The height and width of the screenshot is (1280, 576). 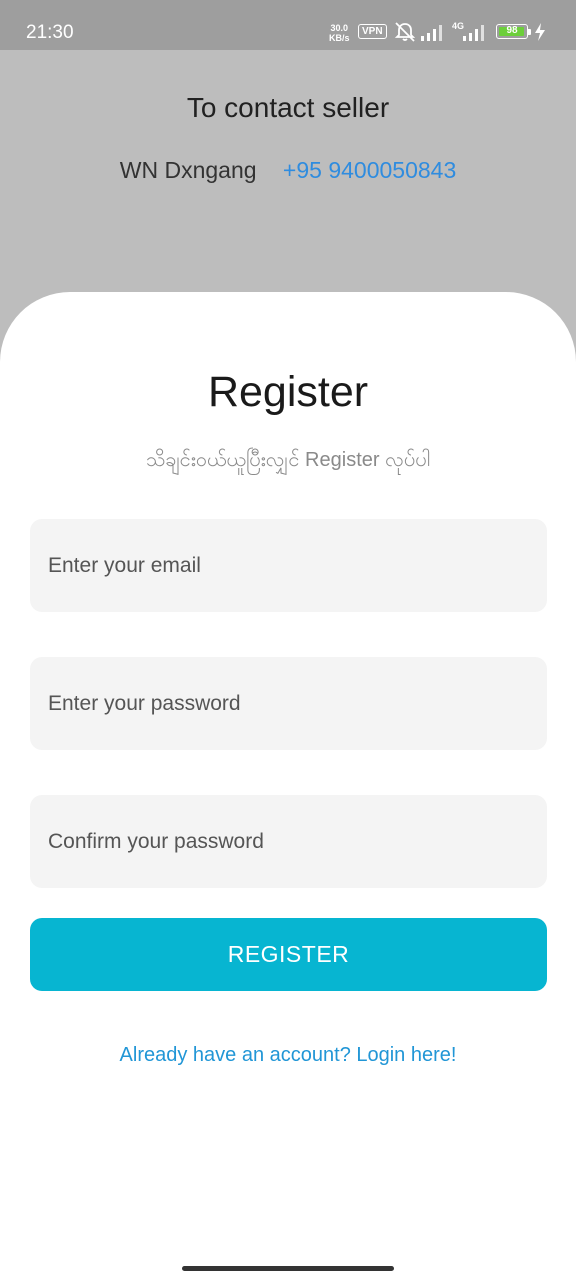 I want to click on seller-info: WN Dxngang +95 9400050843, so click(x=288, y=170).